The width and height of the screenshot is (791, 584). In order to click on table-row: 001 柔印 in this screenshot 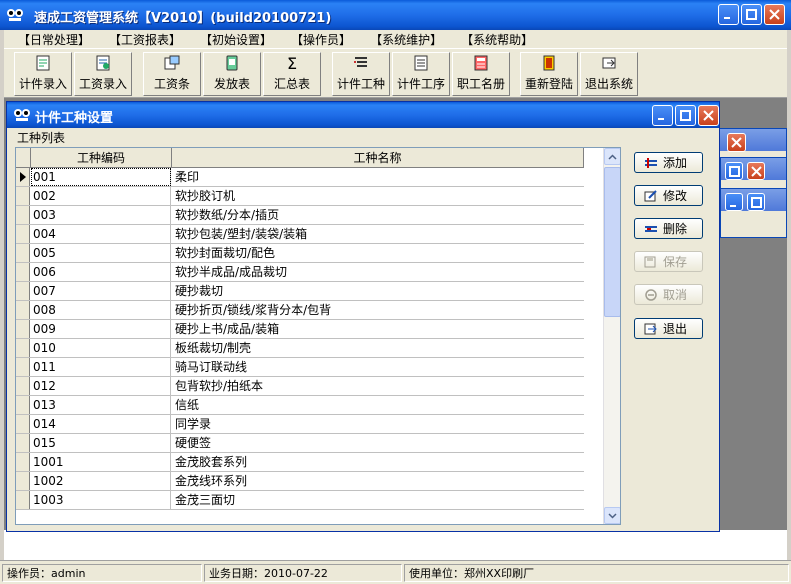, I will do `click(300, 177)`.